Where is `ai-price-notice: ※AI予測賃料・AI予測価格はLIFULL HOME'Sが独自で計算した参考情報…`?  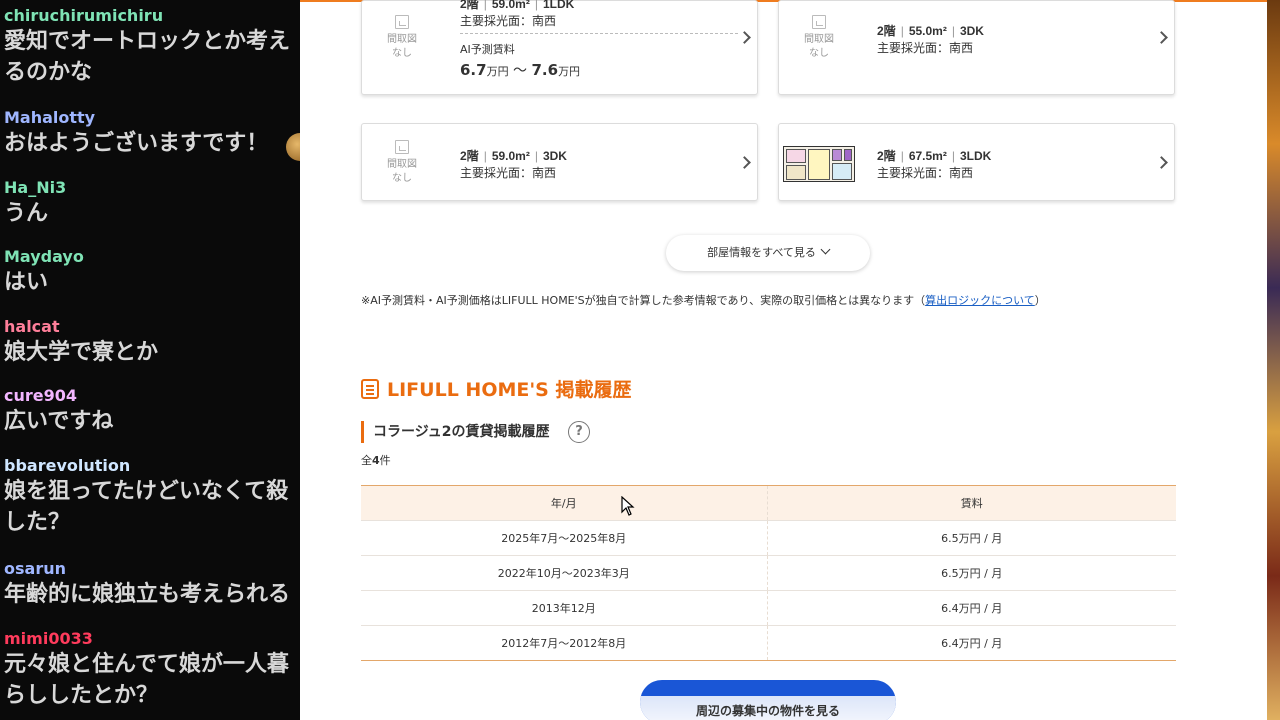 ai-price-notice: ※AI予測賃料・AI予測価格はLIFULL HOME'Sが独自で計算した参考情報… is located at coordinates (703, 300).